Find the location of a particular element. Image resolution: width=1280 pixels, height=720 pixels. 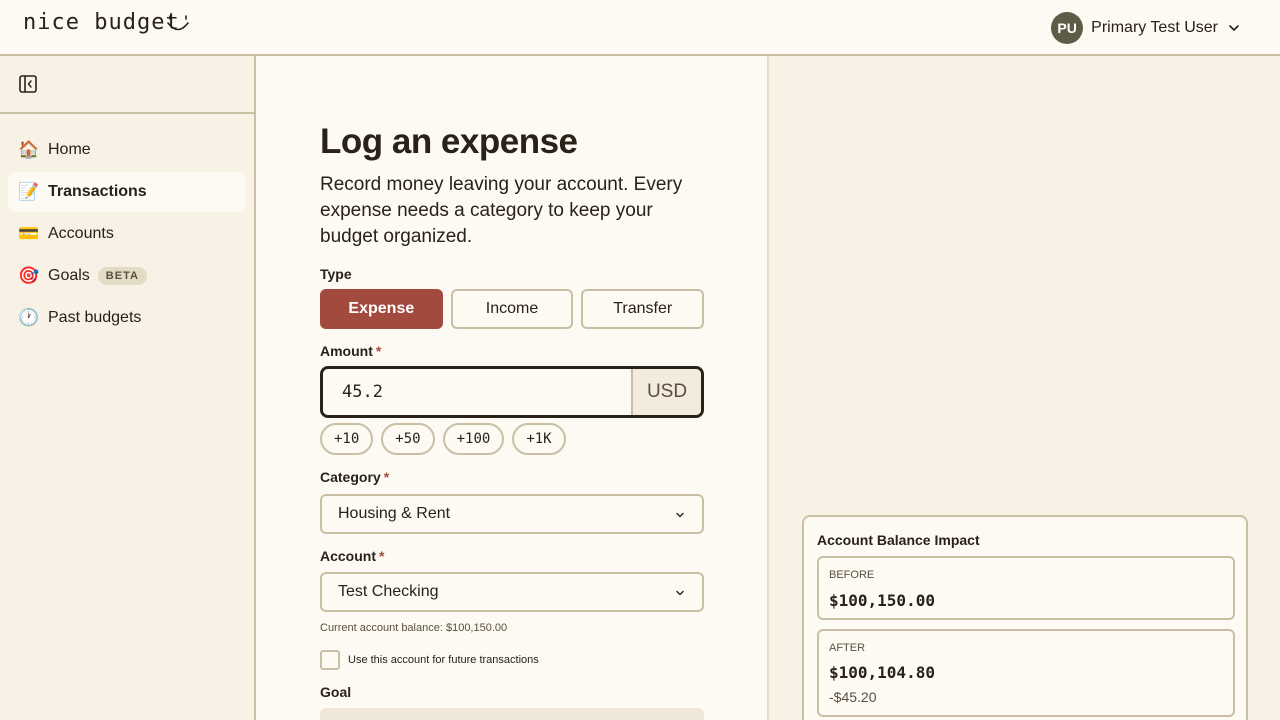

memo-icon: 📝 is located at coordinates (29, 191).